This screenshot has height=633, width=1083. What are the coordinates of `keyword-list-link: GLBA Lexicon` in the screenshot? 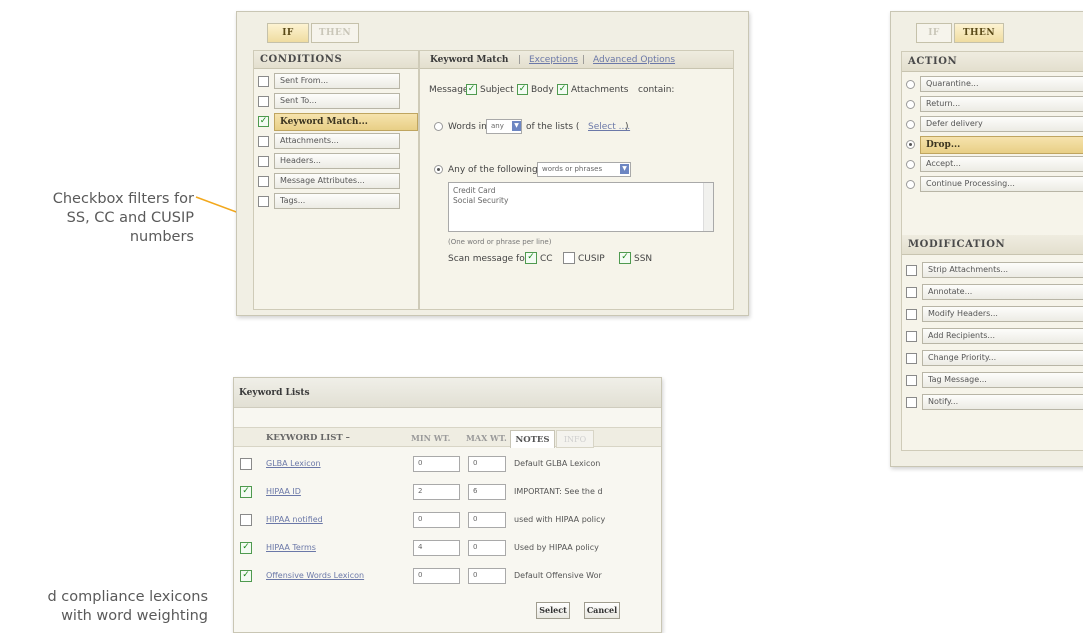 It's located at (293, 463).